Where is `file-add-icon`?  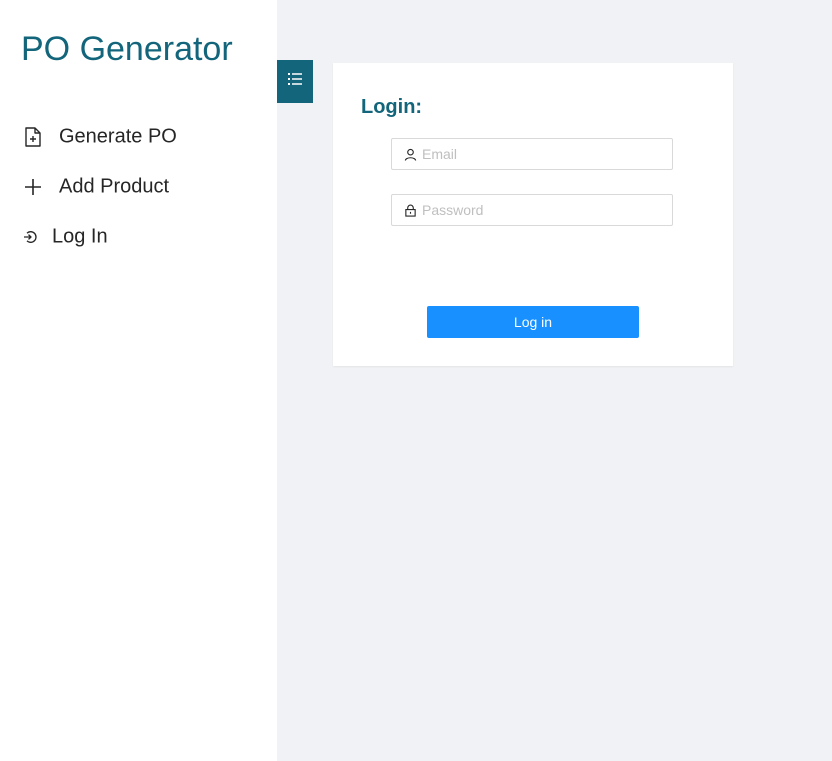 file-add-icon is located at coordinates (33, 137).